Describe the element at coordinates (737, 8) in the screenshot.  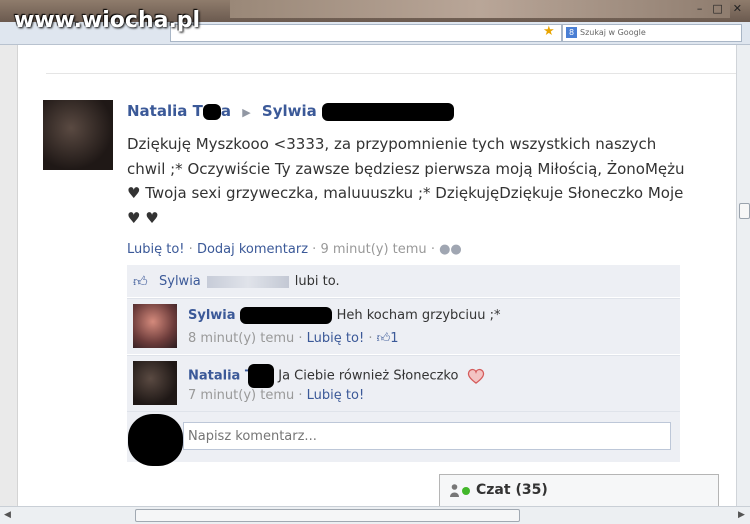
I see `close-icon: ✕` at that location.